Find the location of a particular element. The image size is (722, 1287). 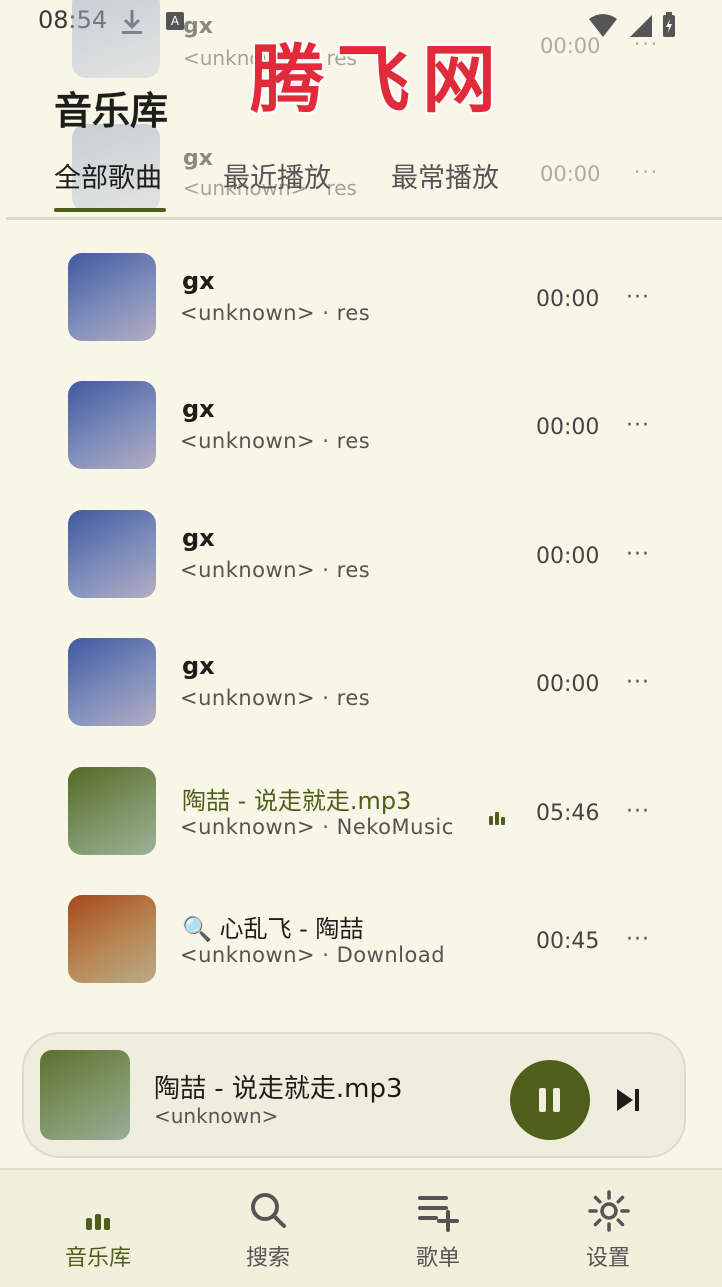

nav-label: 音乐库 is located at coordinates (97, 1258).